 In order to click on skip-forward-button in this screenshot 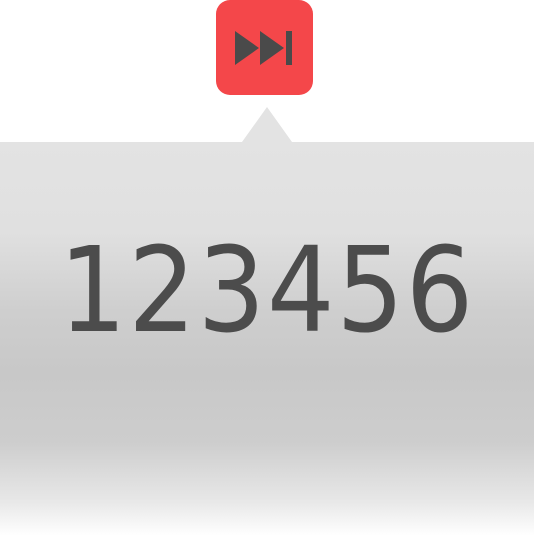, I will do `click(264, 47)`.